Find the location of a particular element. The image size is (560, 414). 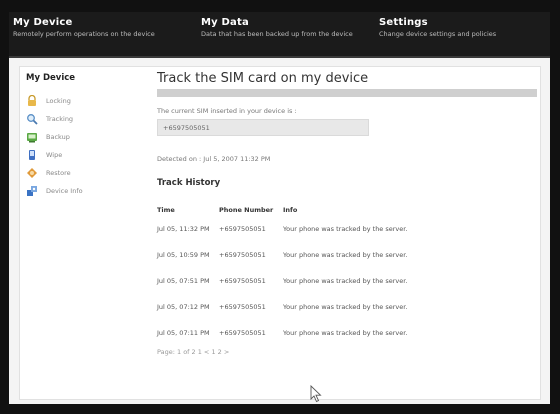

page-title: Track the SIM card on my device is located at coordinates (263, 78).